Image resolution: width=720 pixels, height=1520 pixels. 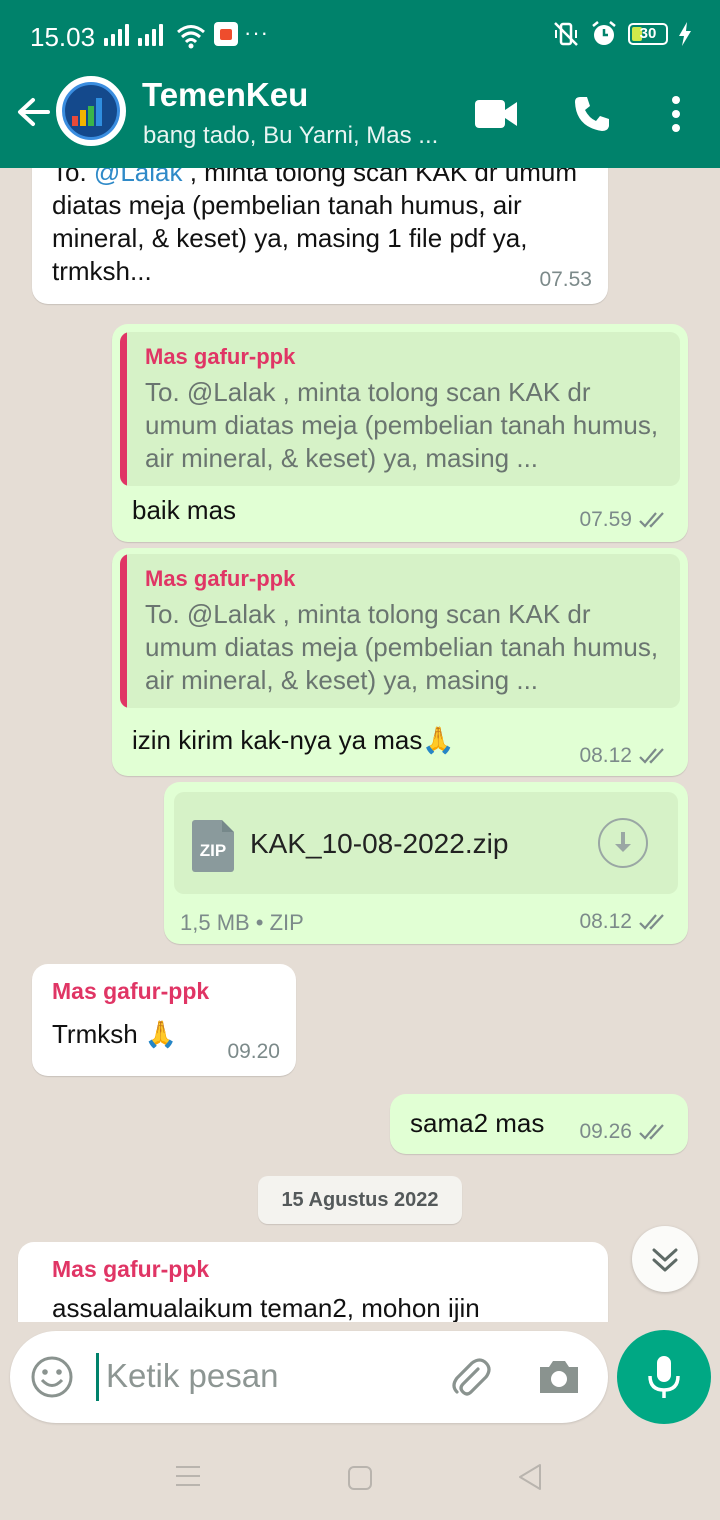 I want to click on message-incoming: Mas gafur-ppk Trmksh 🙏 09.20, so click(x=164, y=1020).